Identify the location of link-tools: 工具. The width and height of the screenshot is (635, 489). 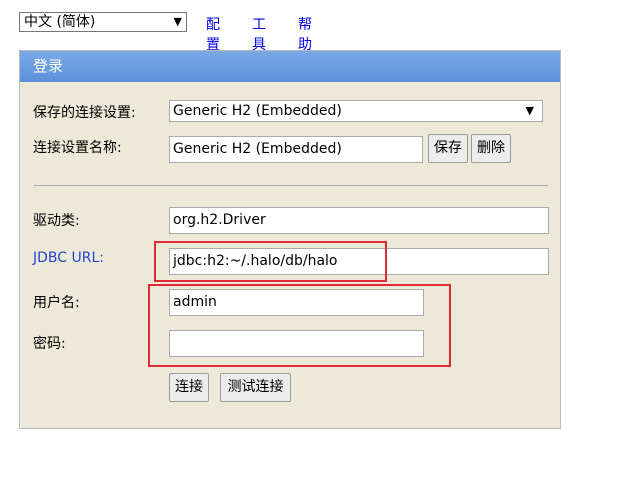
(259, 34).